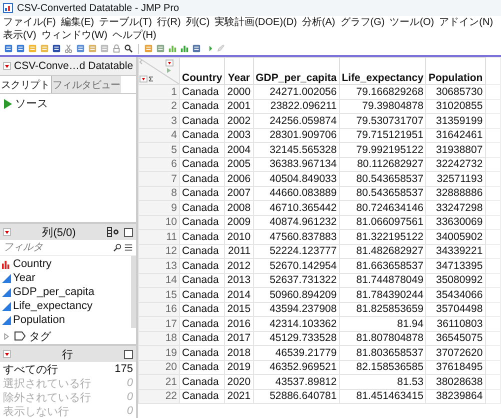 This screenshot has width=501, height=418. What do you see at coordinates (6, 336) in the screenshot?
I see `expand-icon` at bounding box center [6, 336].